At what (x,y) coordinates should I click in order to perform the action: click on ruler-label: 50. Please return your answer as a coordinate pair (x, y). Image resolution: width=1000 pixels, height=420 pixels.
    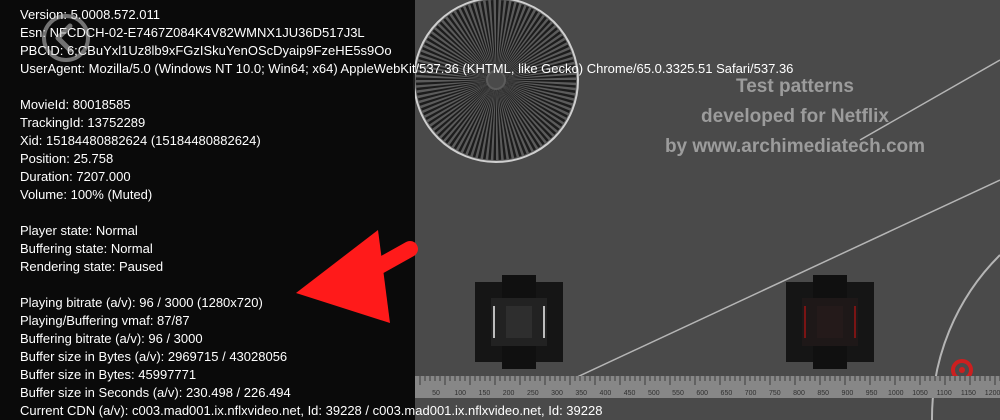
    Looking at the image, I should click on (436, 393).